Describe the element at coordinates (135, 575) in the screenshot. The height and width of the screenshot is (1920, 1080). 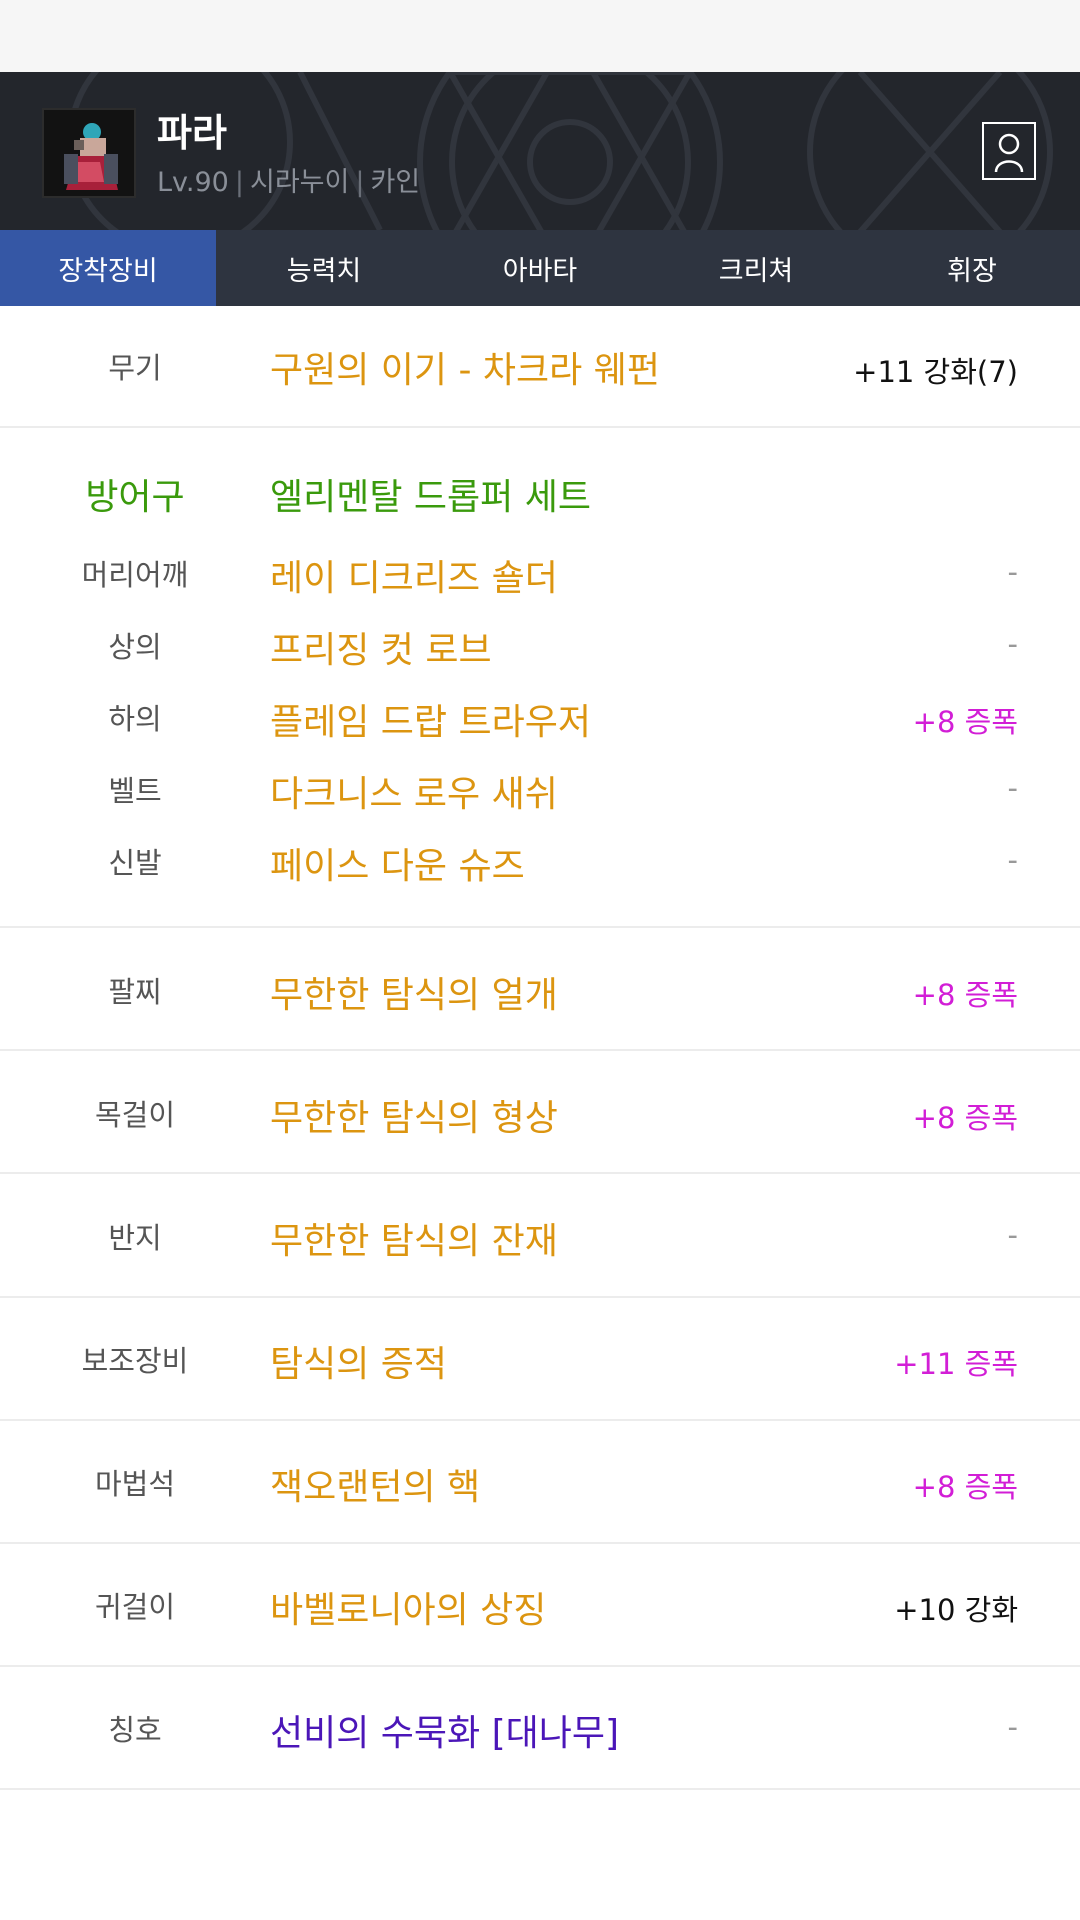
I see `slot-label-shoulder: 머리어깨` at that location.